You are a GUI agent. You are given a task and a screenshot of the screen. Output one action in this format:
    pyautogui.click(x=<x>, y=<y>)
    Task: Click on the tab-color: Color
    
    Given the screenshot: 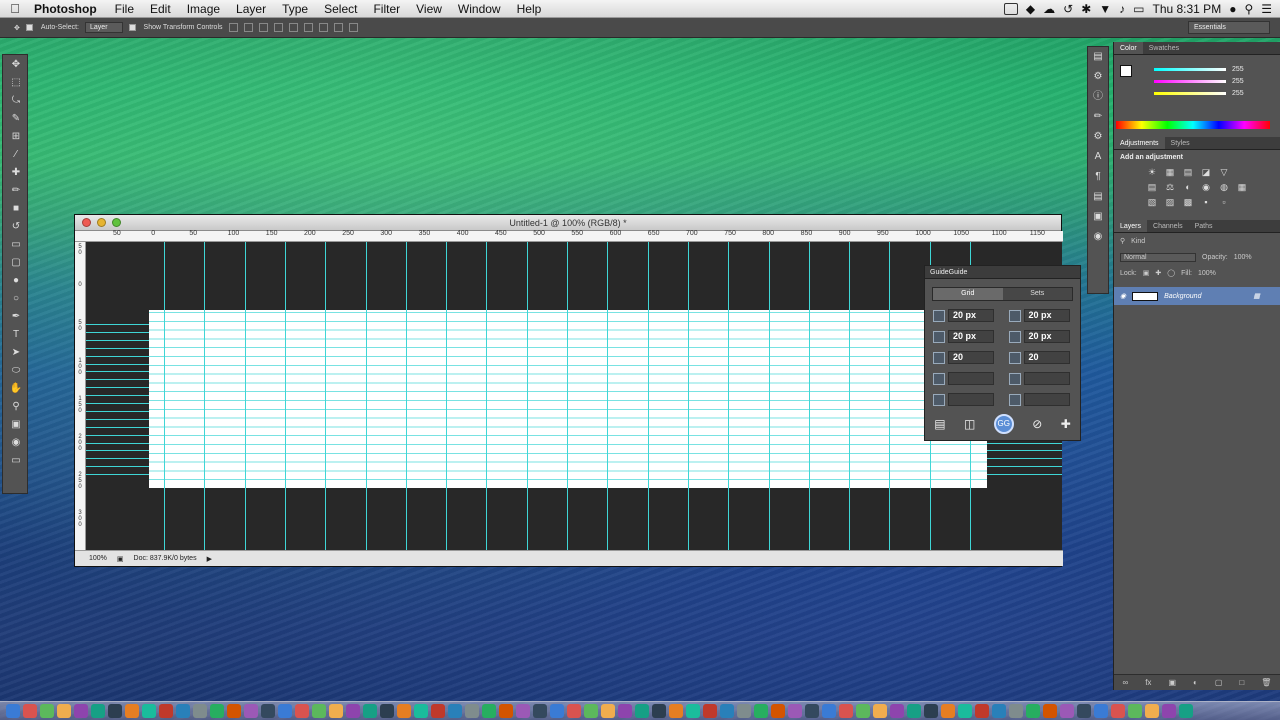 What is the action you would take?
    pyautogui.click(x=1128, y=48)
    